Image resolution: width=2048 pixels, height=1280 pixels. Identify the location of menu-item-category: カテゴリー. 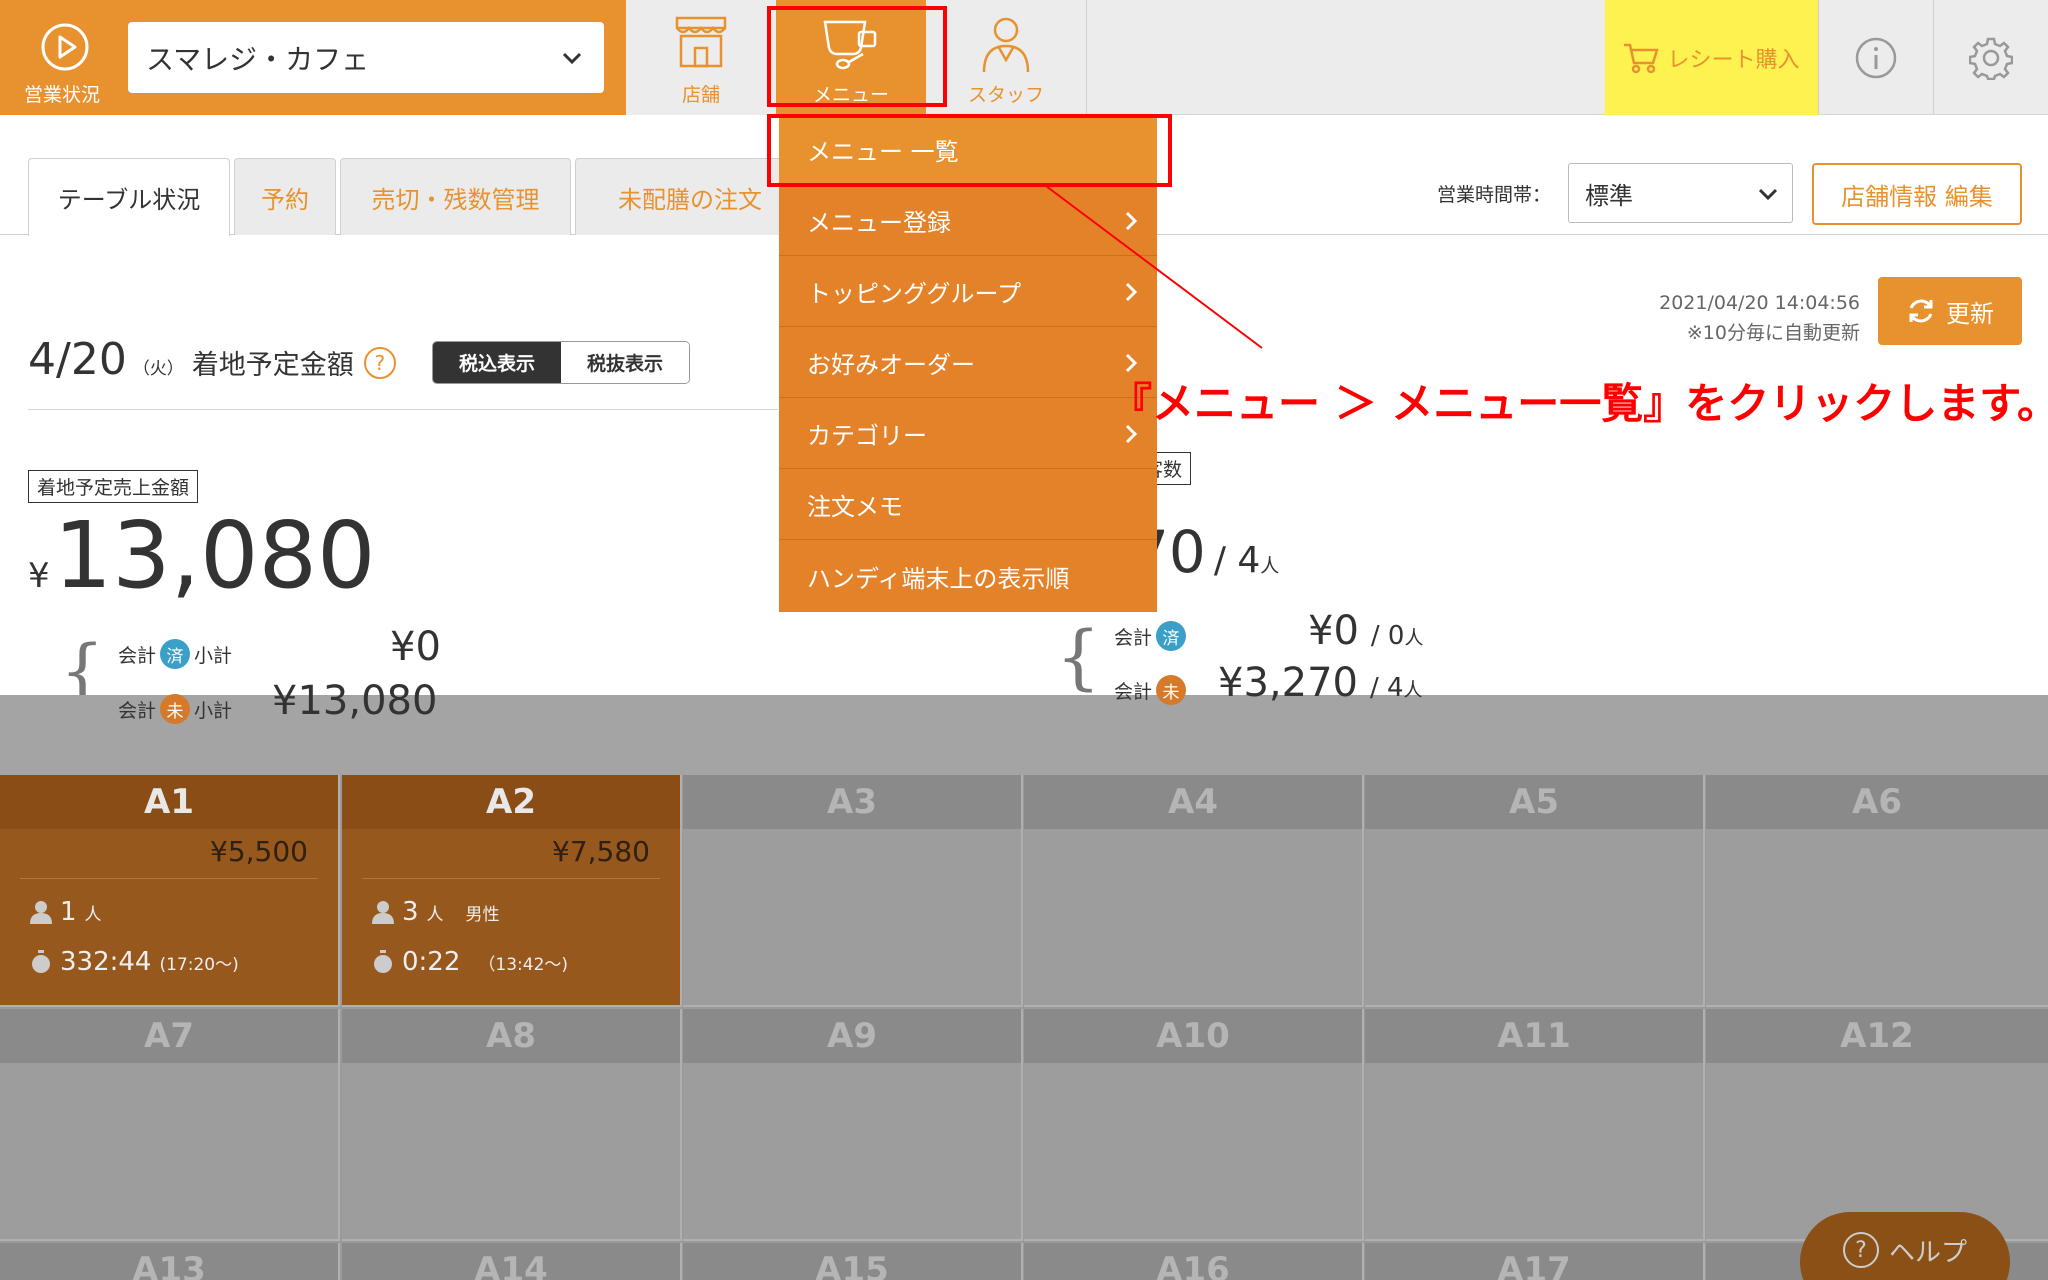
(968, 434).